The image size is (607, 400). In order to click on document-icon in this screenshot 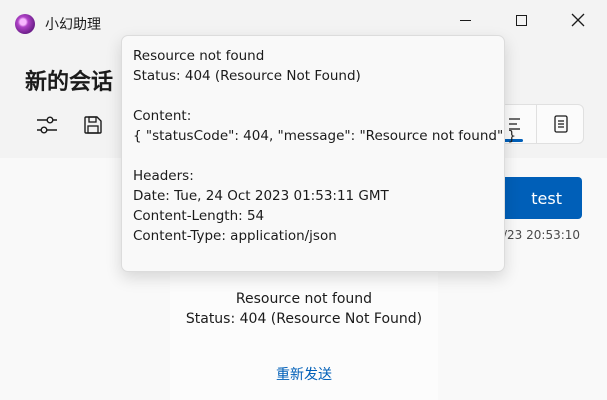, I will do `click(560, 124)`.